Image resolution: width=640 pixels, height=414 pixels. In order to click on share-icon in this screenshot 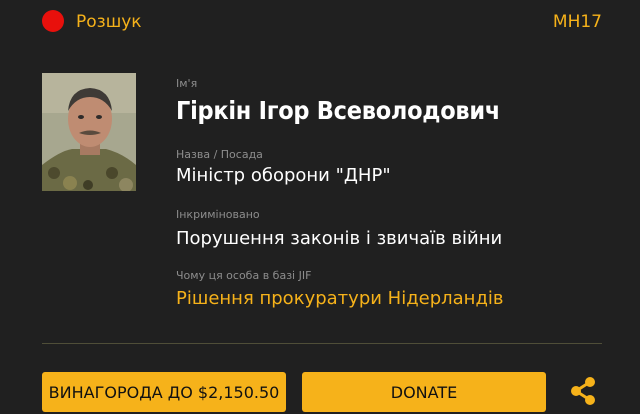, I will do `click(583, 391)`.